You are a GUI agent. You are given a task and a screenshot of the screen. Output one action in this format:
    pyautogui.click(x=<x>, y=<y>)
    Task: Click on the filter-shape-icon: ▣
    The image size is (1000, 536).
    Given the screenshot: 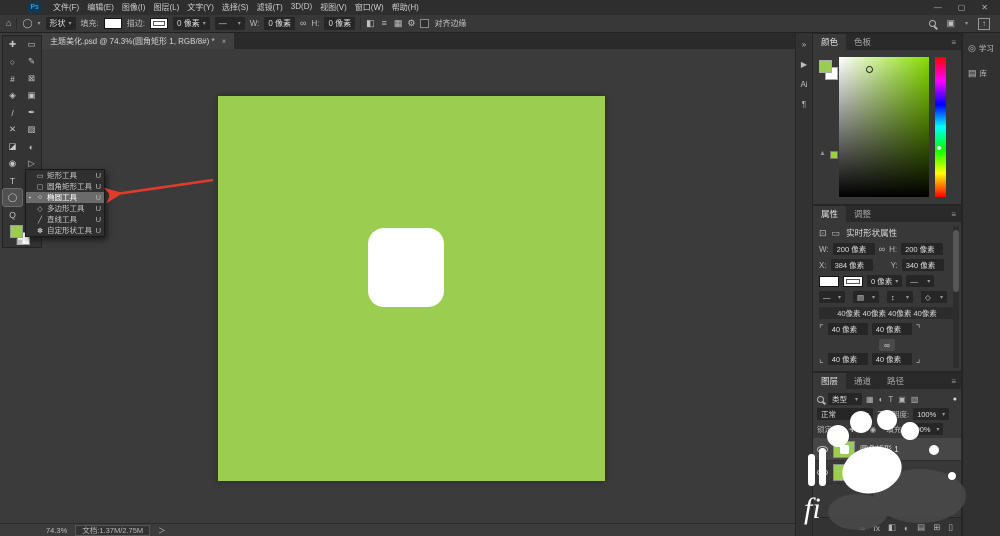 What is the action you would take?
    pyautogui.click(x=902, y=399)
    